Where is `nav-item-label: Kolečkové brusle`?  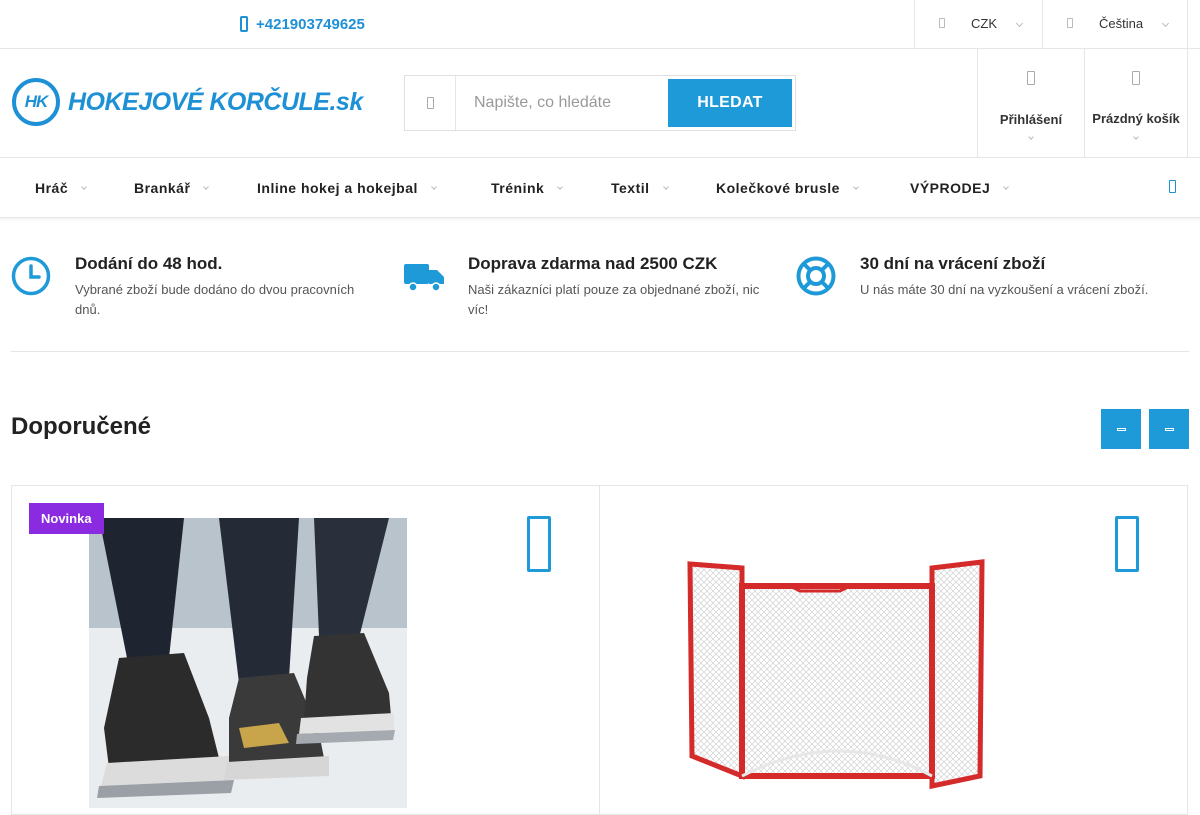 nav-item-label: Kolečkové brusle is located at coordinates (778, 188).